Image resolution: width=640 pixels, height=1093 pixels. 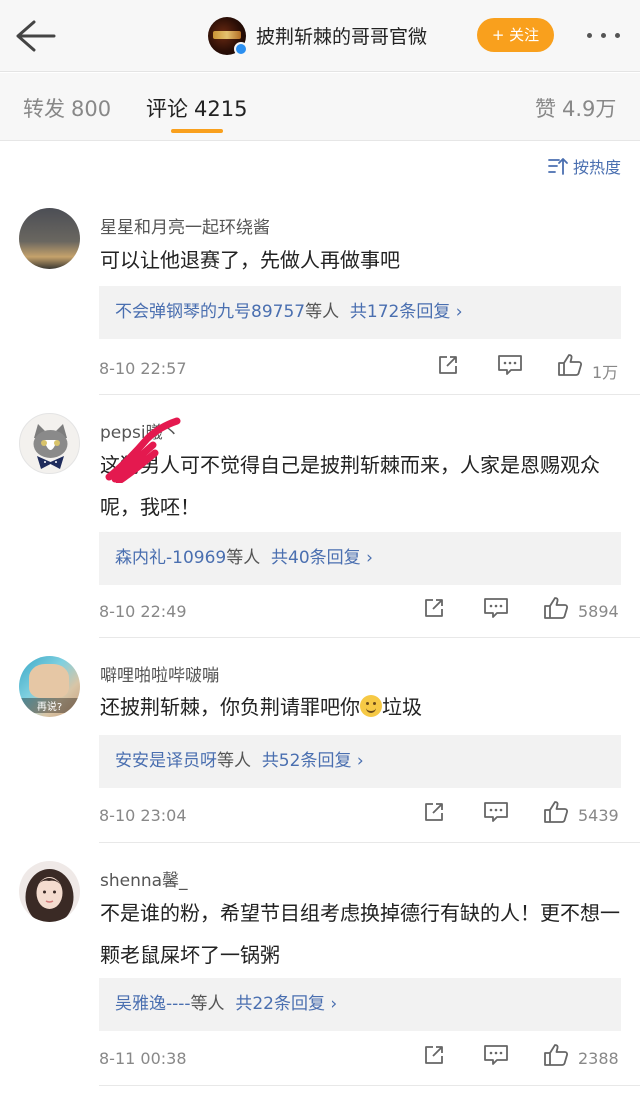 I want to click on verified-badge-icon, so click(x=241, y=49).